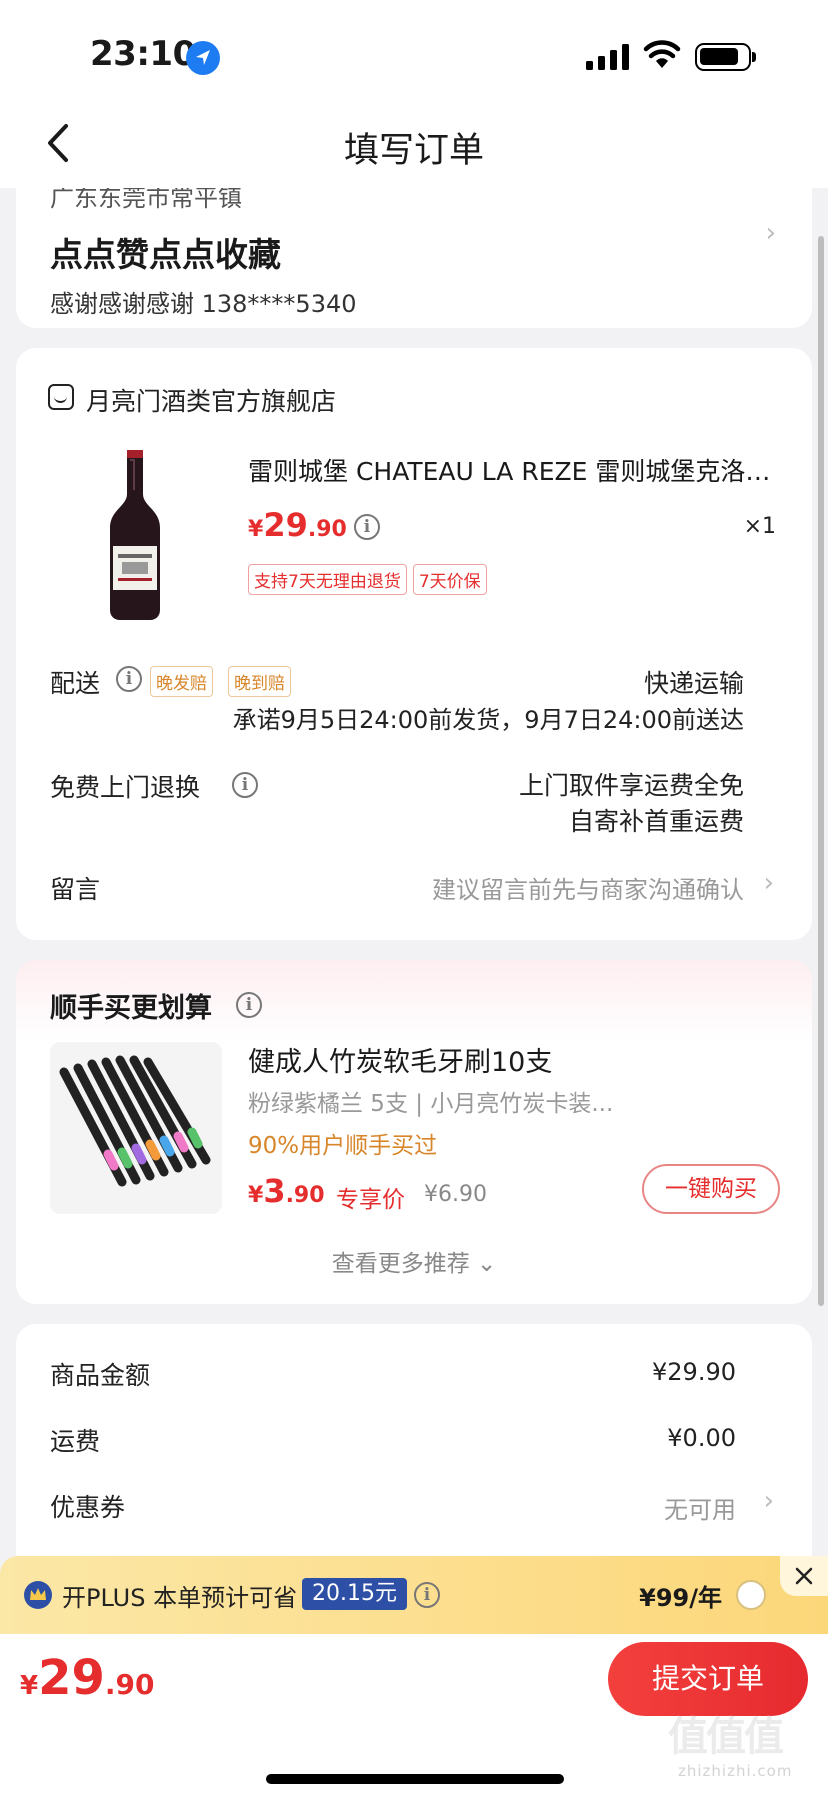 This screenshot has height=1795, width=828. What do you see at coordinates (367, 527) in the screenshot?
I see `price-info-icon: i` at bounding box center [367, 527].